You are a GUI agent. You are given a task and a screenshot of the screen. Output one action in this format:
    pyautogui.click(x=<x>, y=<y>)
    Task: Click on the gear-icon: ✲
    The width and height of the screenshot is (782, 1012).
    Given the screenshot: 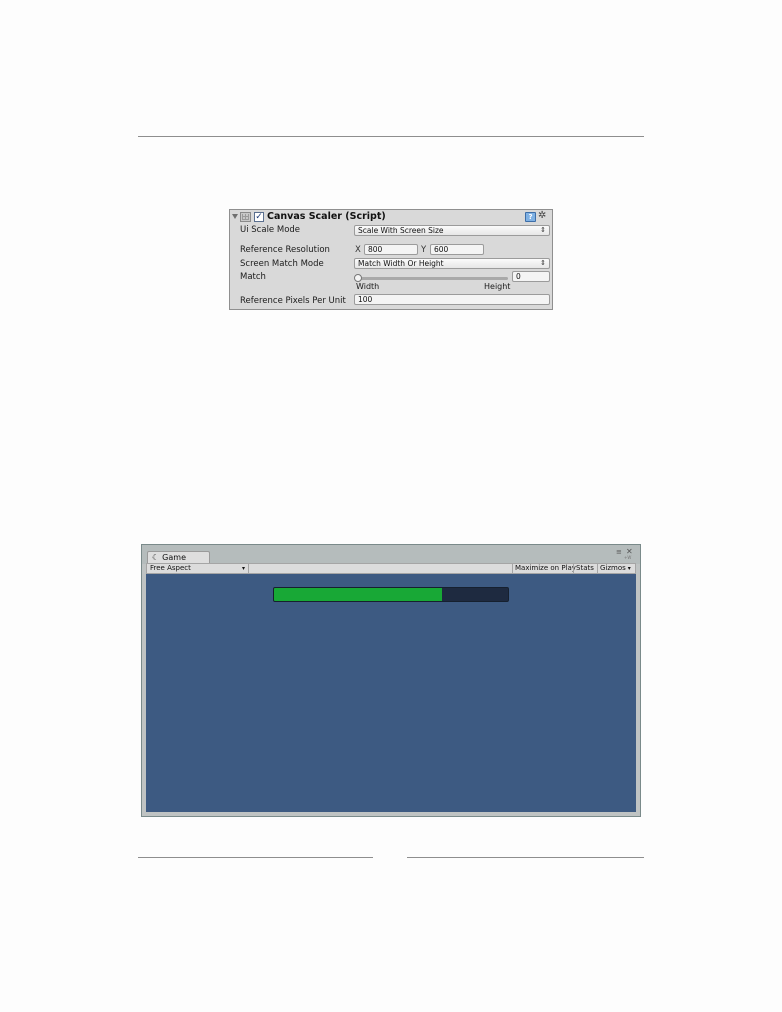 What is the action you would take?
    pyautogui.click(x=542, y=215)
    